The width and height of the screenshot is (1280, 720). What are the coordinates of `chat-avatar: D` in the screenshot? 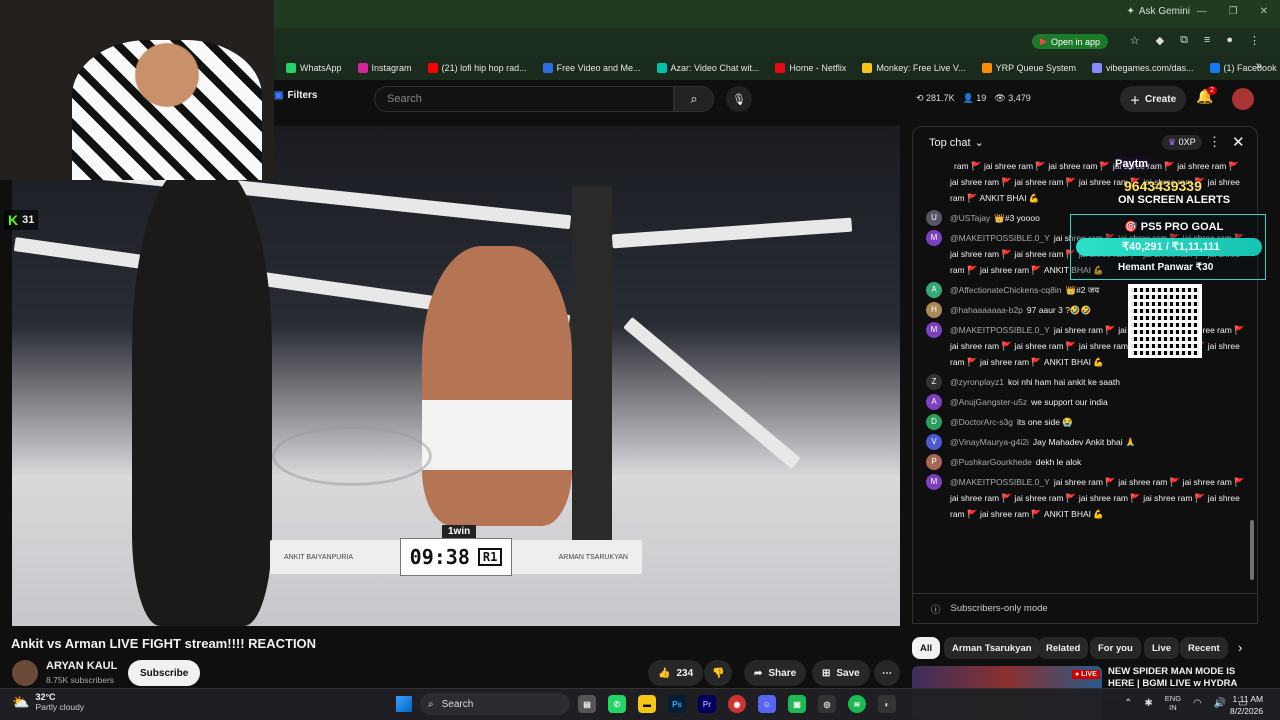 It's located at (934, 422).